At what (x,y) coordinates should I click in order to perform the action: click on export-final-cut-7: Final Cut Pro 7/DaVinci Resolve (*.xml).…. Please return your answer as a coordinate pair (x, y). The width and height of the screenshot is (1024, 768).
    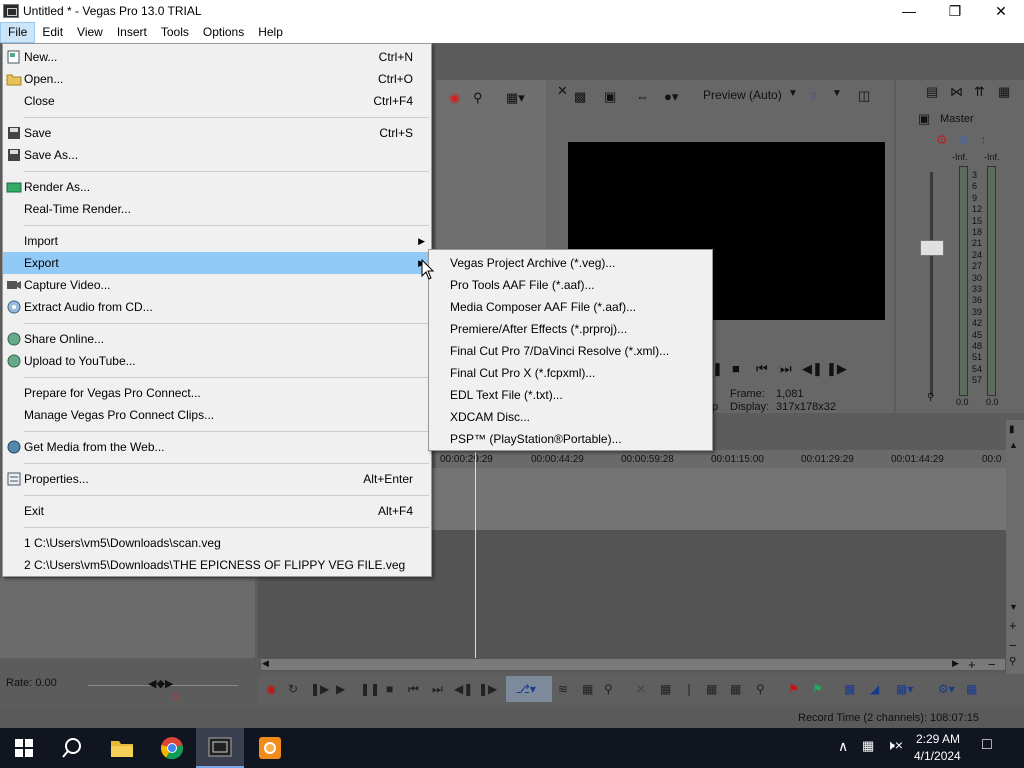
    Looking at the image, I should click on (559, 351).